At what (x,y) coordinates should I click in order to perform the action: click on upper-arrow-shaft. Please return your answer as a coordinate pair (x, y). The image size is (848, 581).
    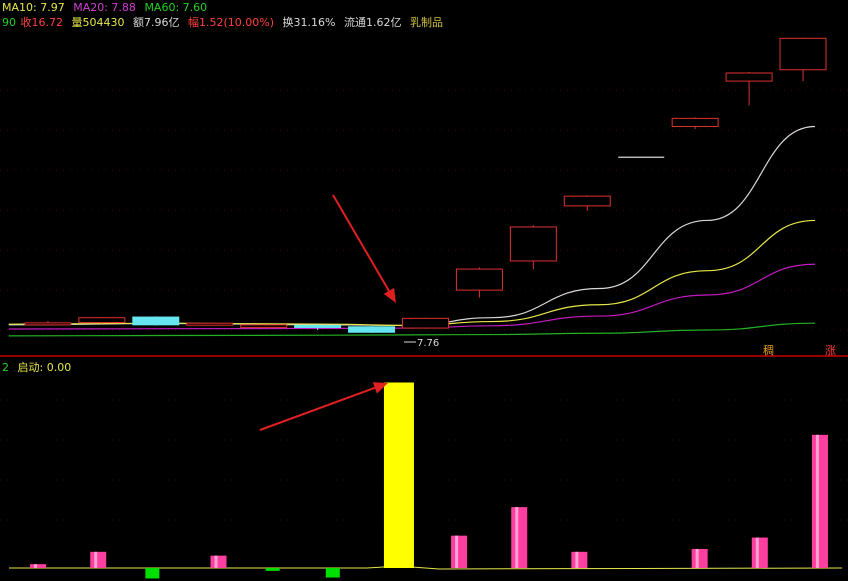
    Looking at the image, I should click on (361, 243).